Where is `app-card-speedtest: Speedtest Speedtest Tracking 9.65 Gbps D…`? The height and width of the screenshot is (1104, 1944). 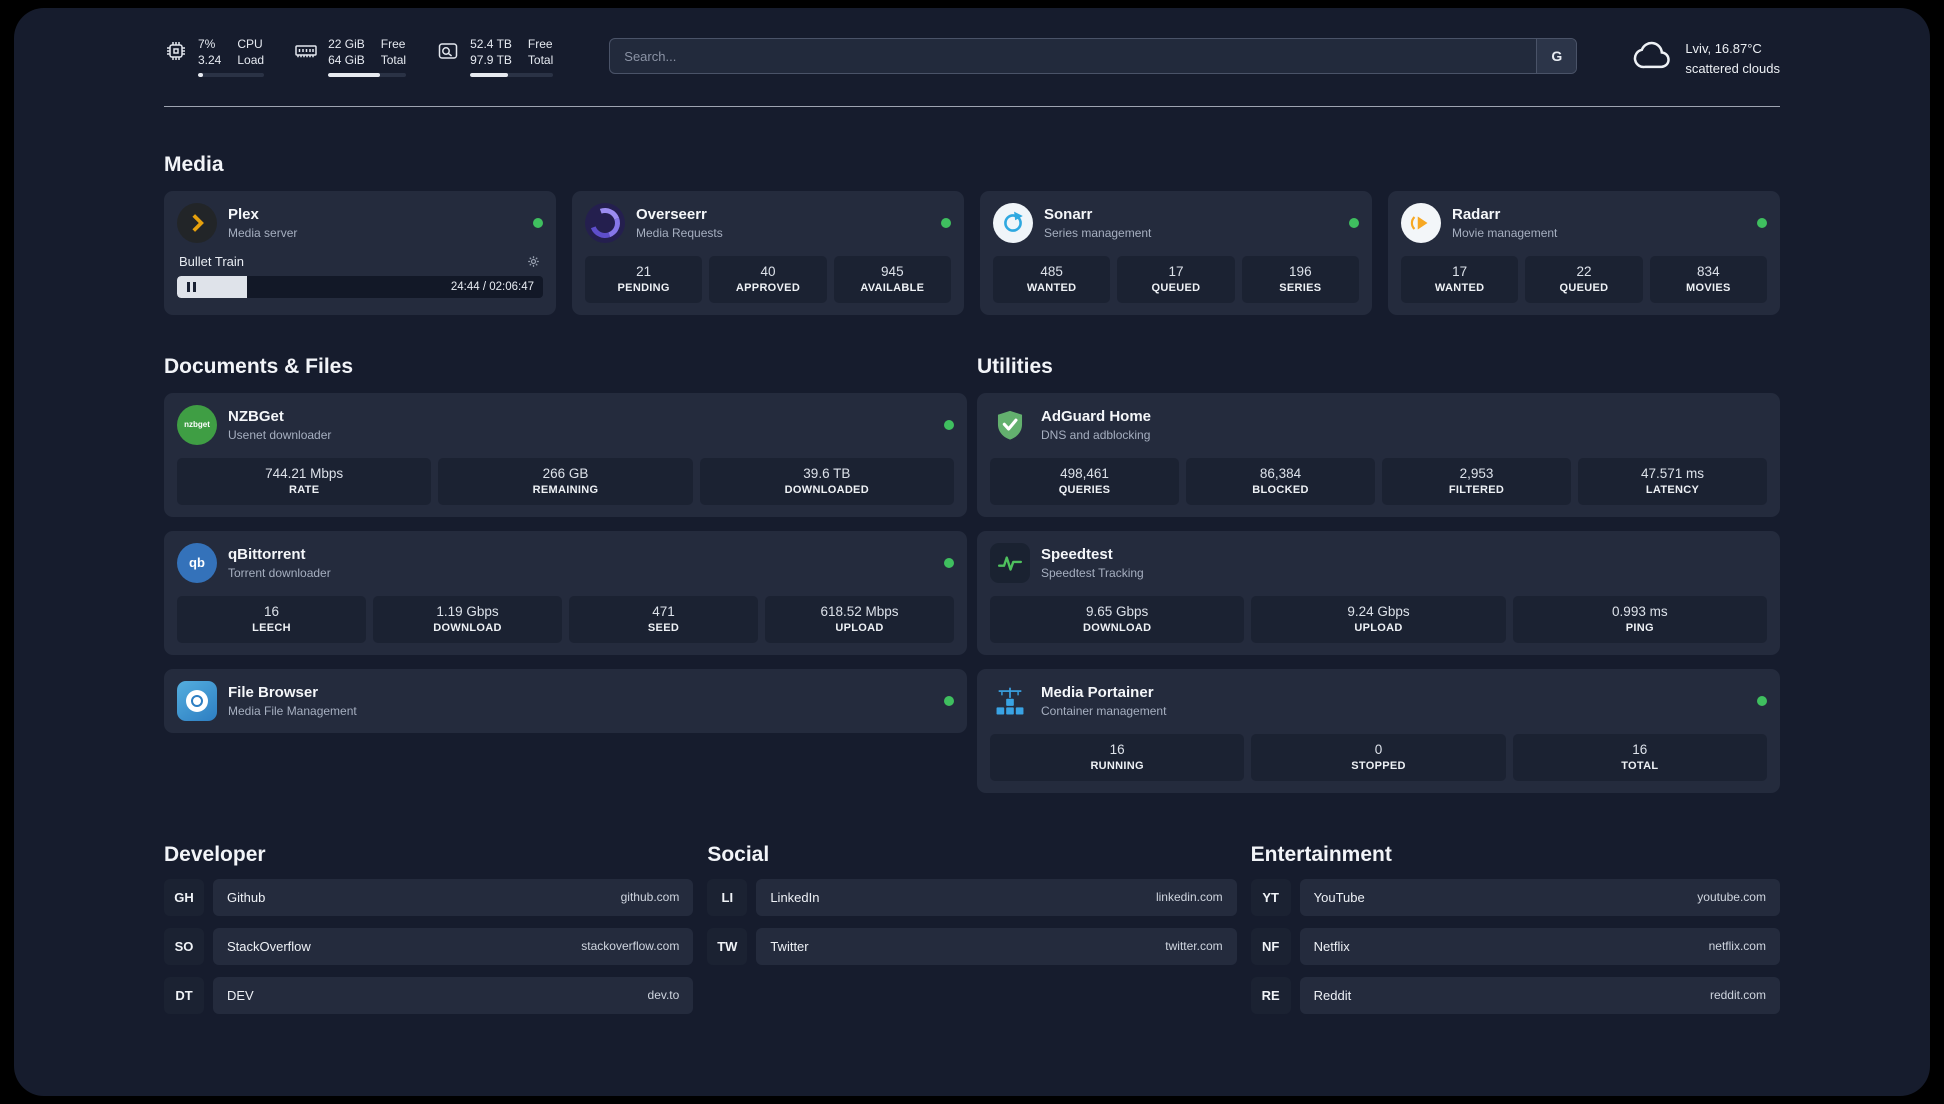
app-card-speedtest: Speedtest Speedtest Tracking 9.65 Gbps D… is located at coordinates (1378, 592).